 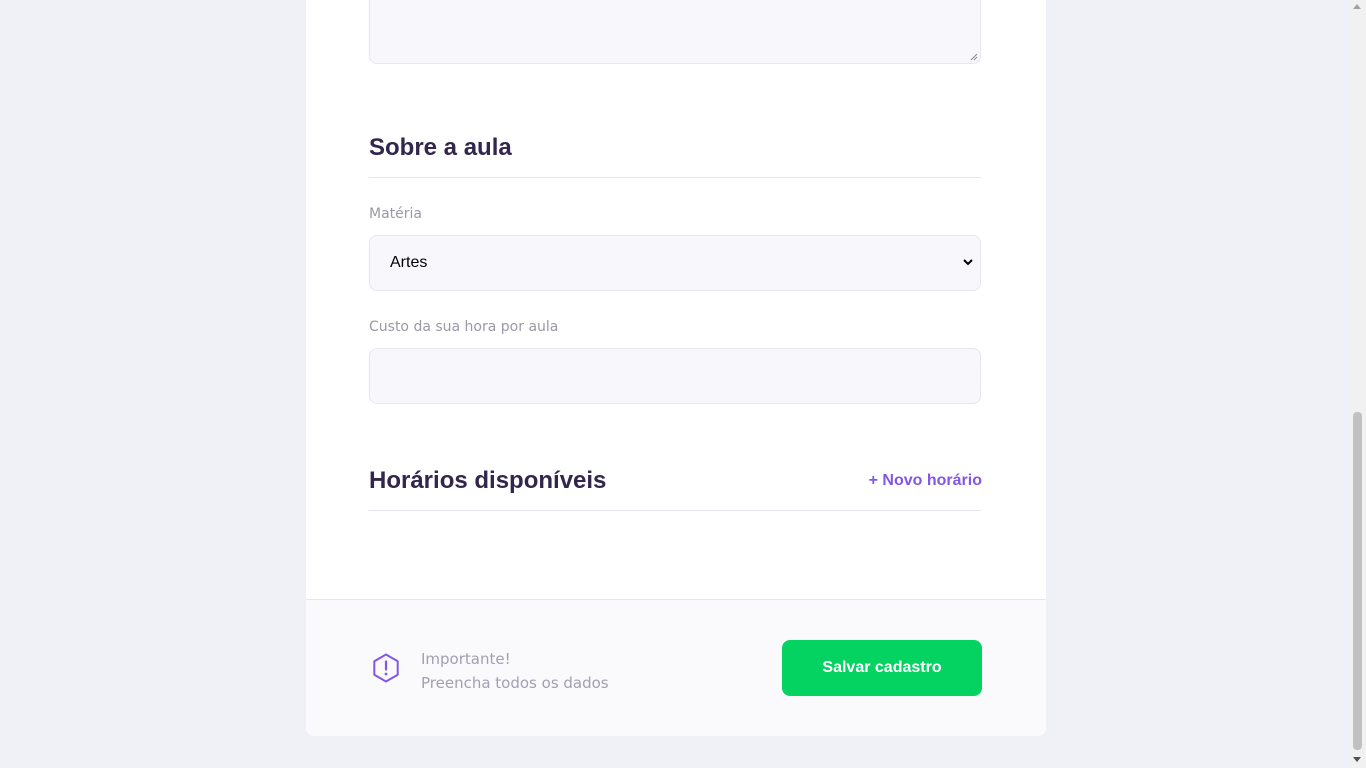 What do you see at coordinates (968, 262) in the screenshot?
I see `chevron-down-icon` at bounding box center [968, 262].